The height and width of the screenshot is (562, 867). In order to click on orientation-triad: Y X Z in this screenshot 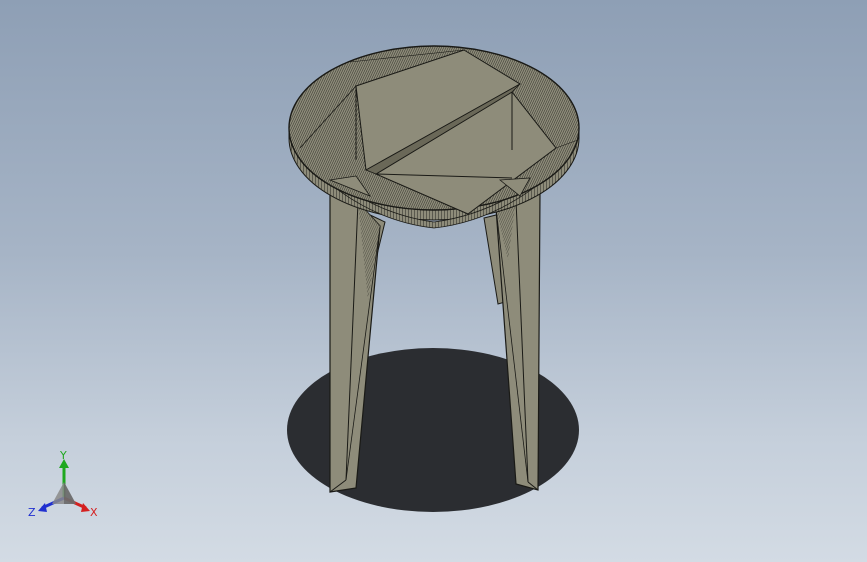, I will do `click(65, 486)`.